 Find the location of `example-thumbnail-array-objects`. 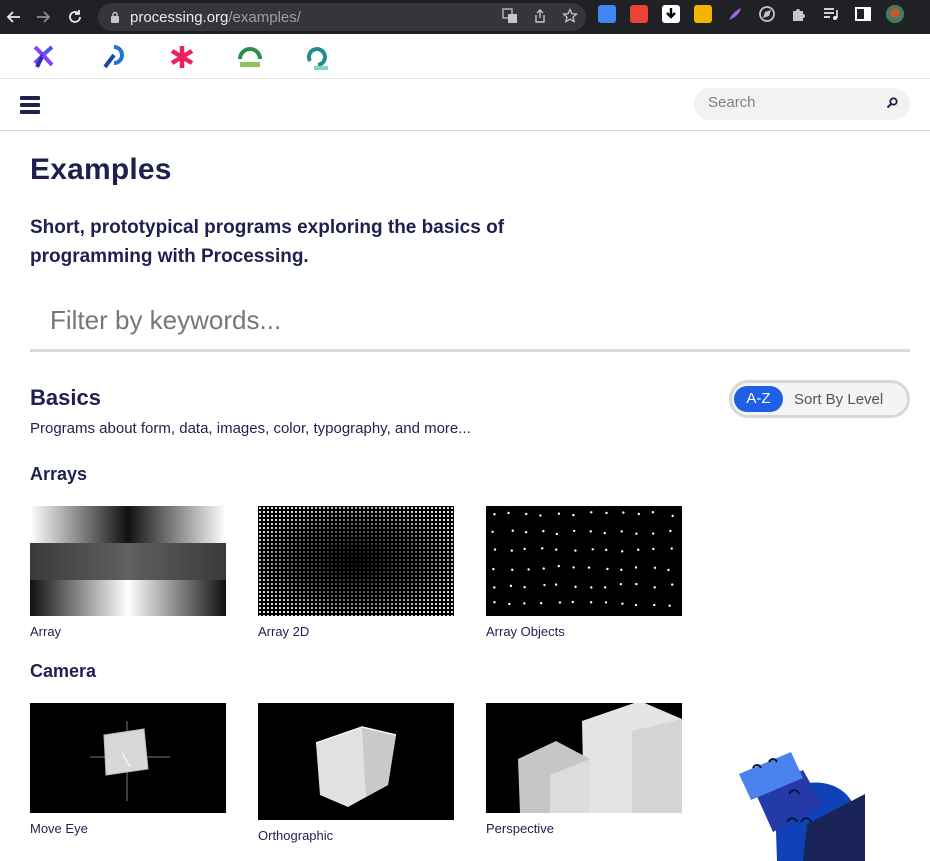

example-thumbnail-array-objects is located at coordinates (584, 561).